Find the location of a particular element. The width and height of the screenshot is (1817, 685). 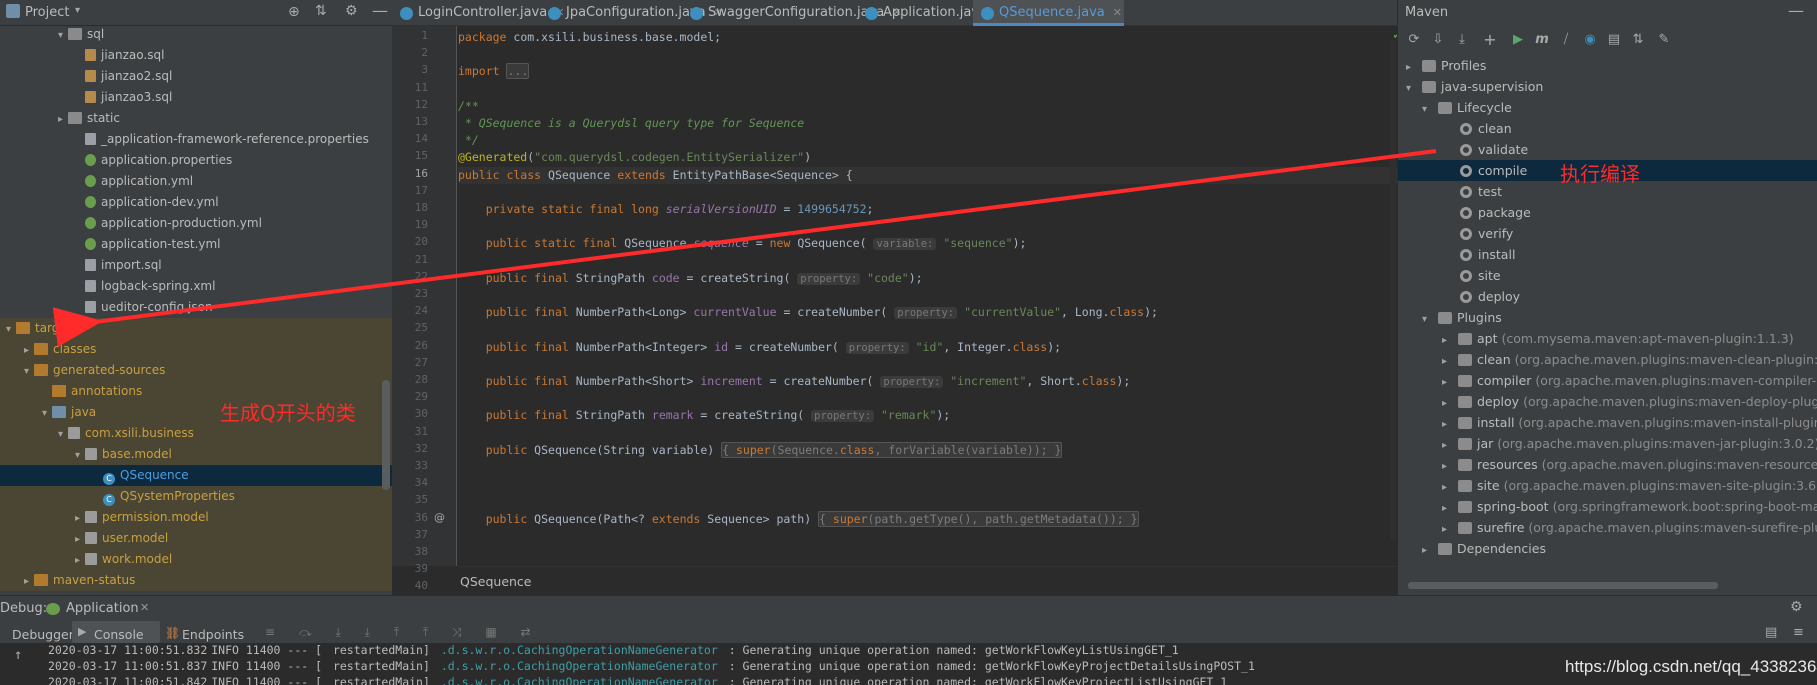

editor-scrollbar is located at coordinates (1393, 290).